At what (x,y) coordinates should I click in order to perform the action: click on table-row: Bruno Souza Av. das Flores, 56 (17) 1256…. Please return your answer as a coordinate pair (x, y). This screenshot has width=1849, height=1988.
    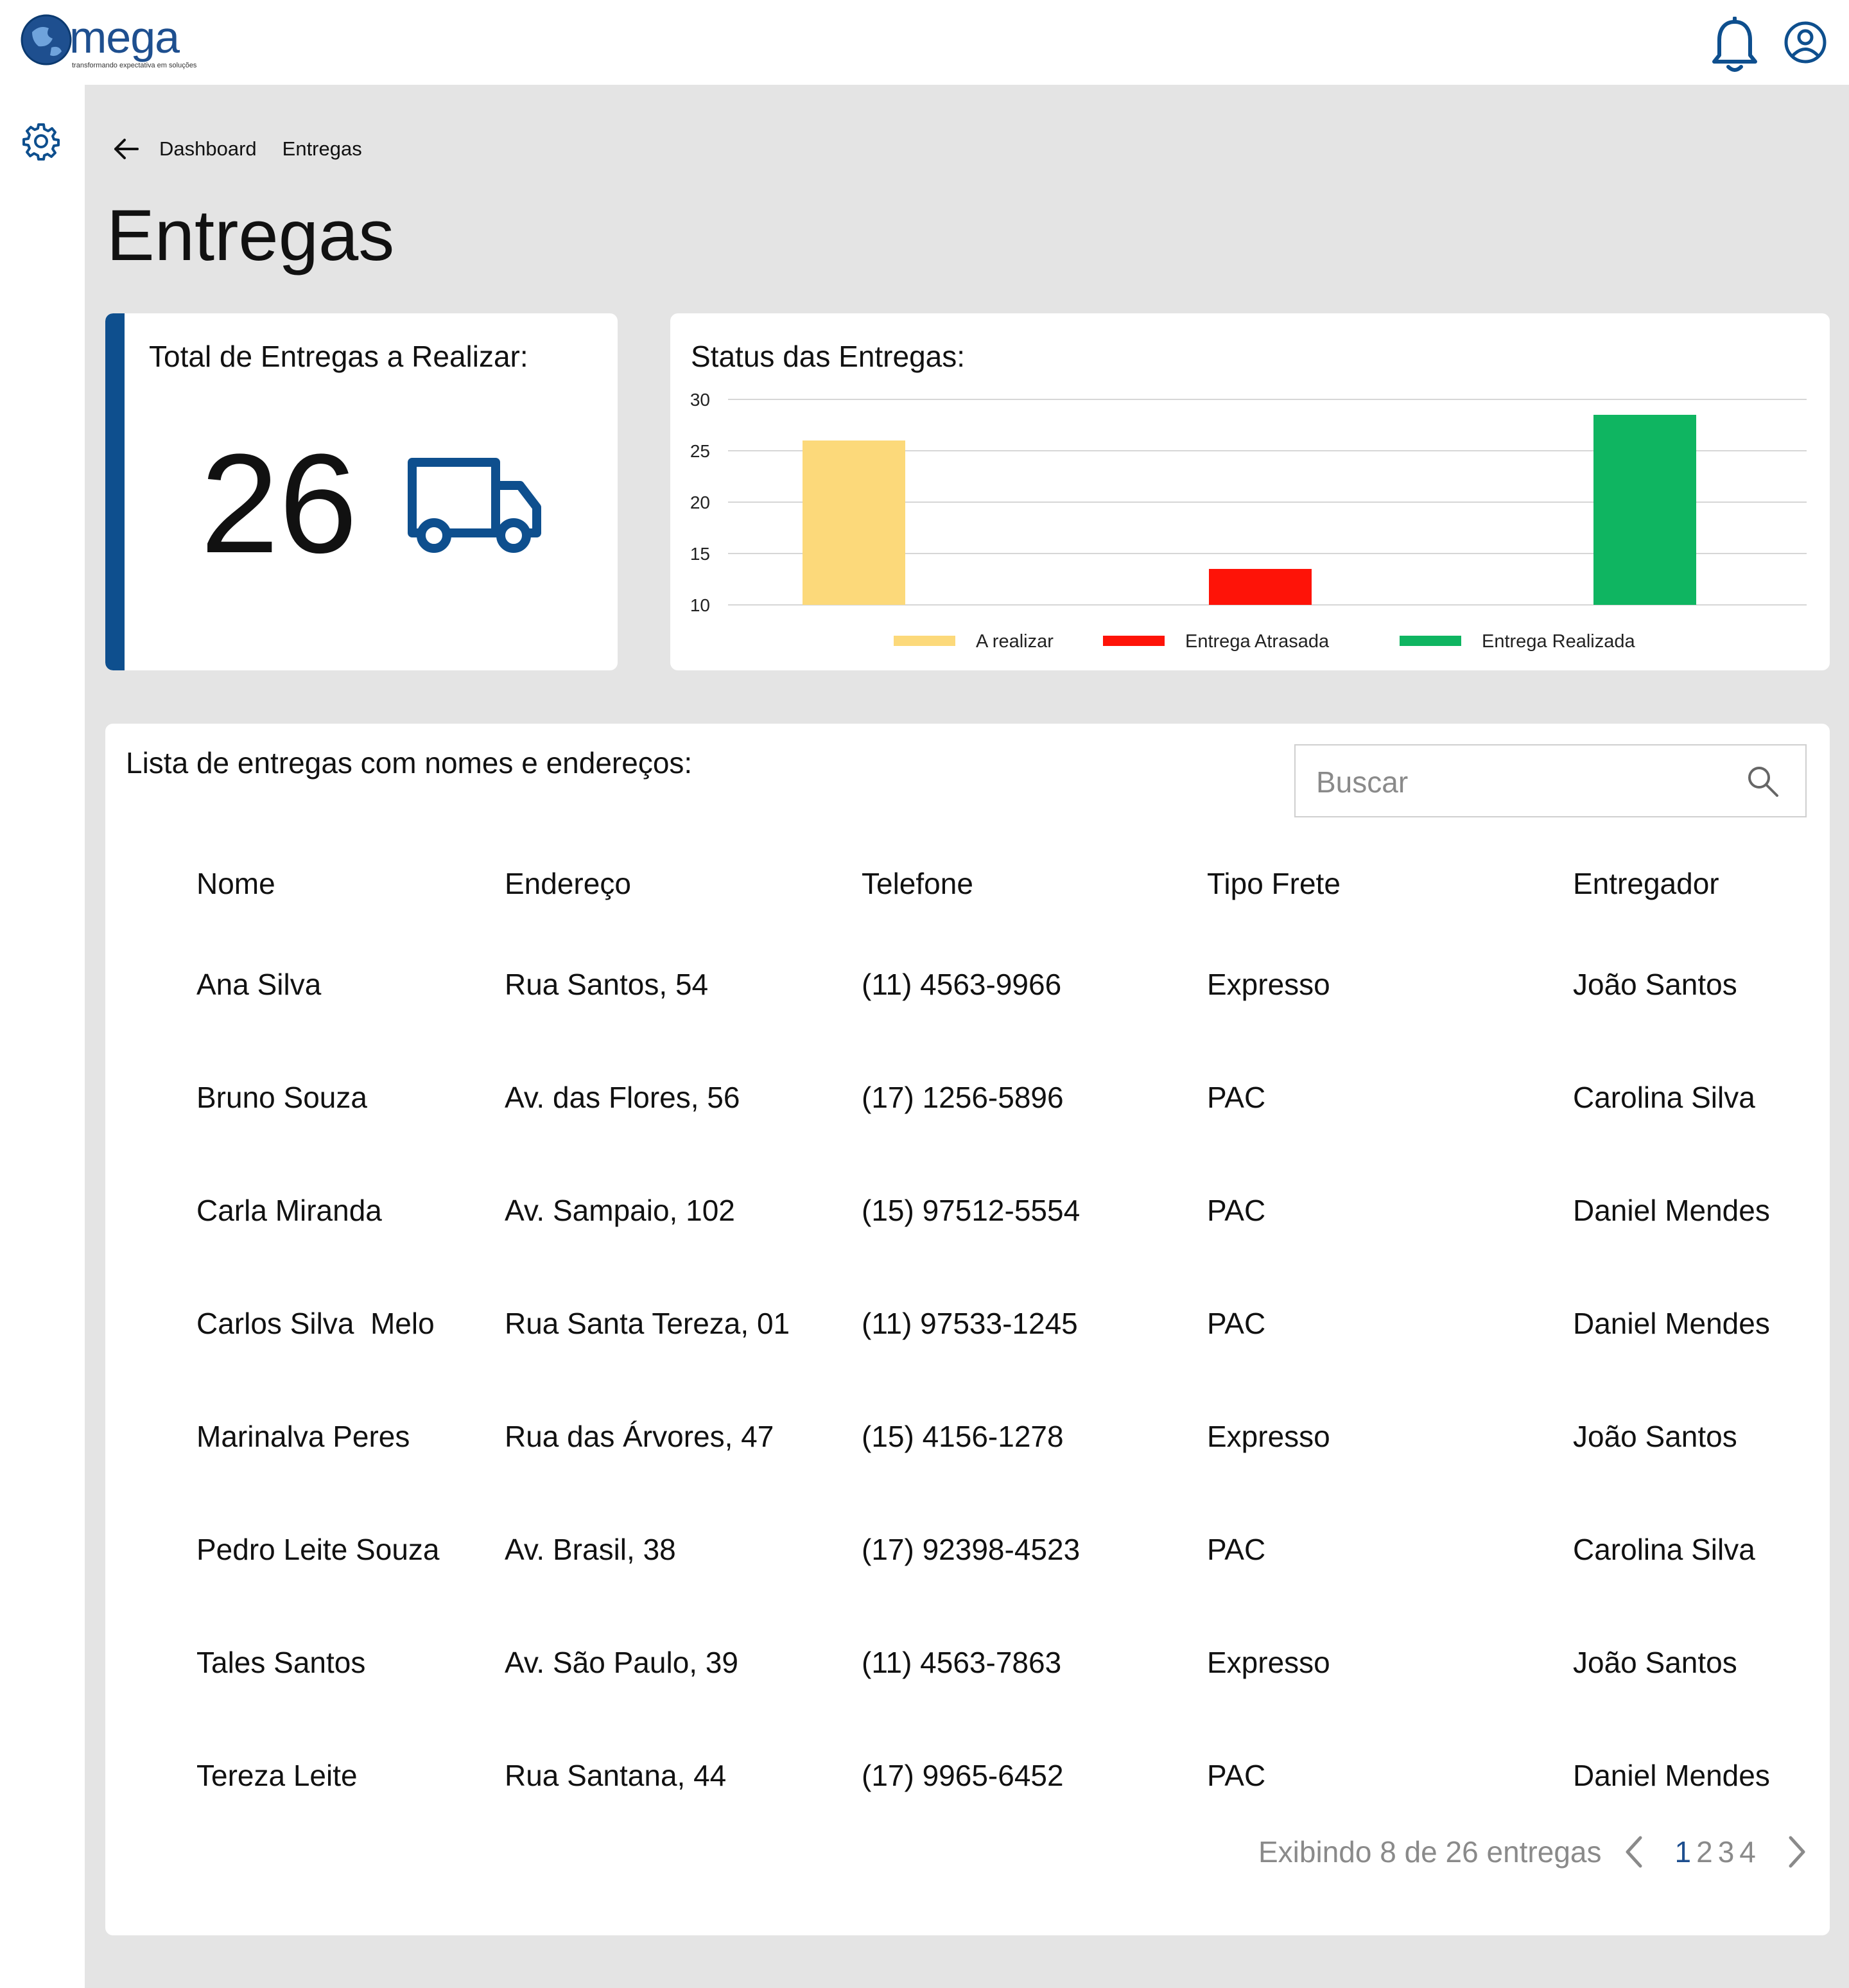
    Looking at the image, I should click on (1000, 1097).